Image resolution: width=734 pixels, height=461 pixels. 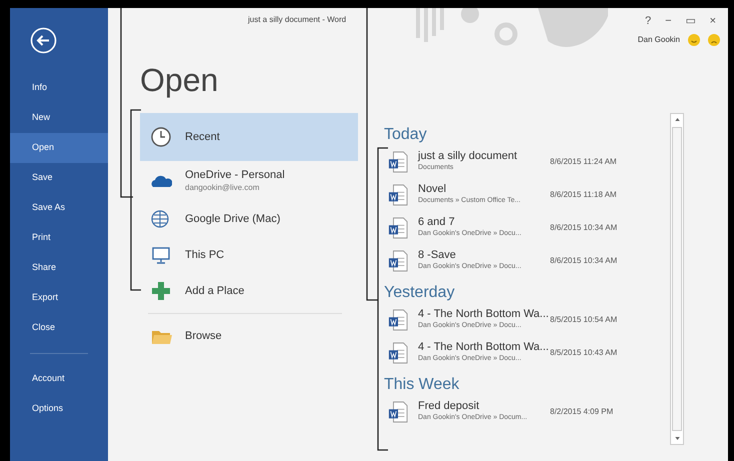 What do you see at coordinates (691, 21) in the screenshot?
I see `restore-button: ▭` at bounding box center [691, 21].